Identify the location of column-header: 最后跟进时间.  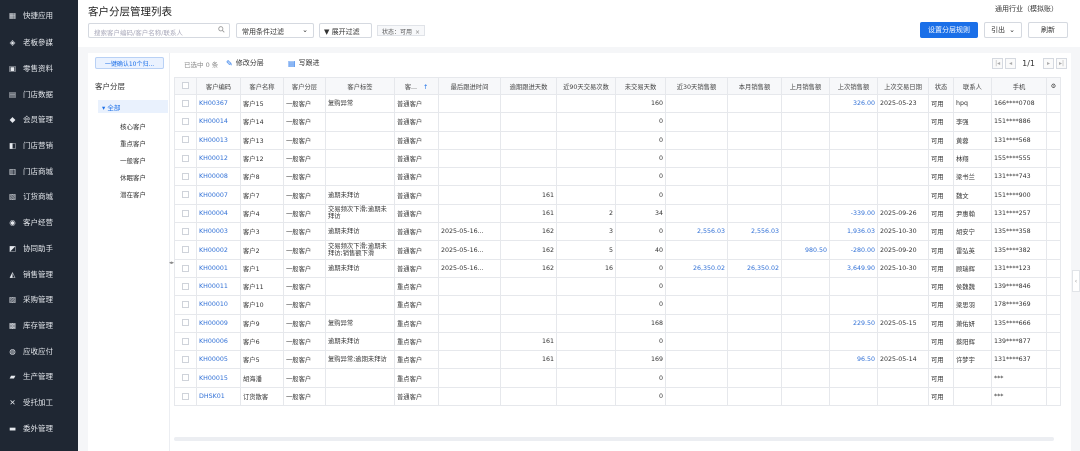
(469, 86).